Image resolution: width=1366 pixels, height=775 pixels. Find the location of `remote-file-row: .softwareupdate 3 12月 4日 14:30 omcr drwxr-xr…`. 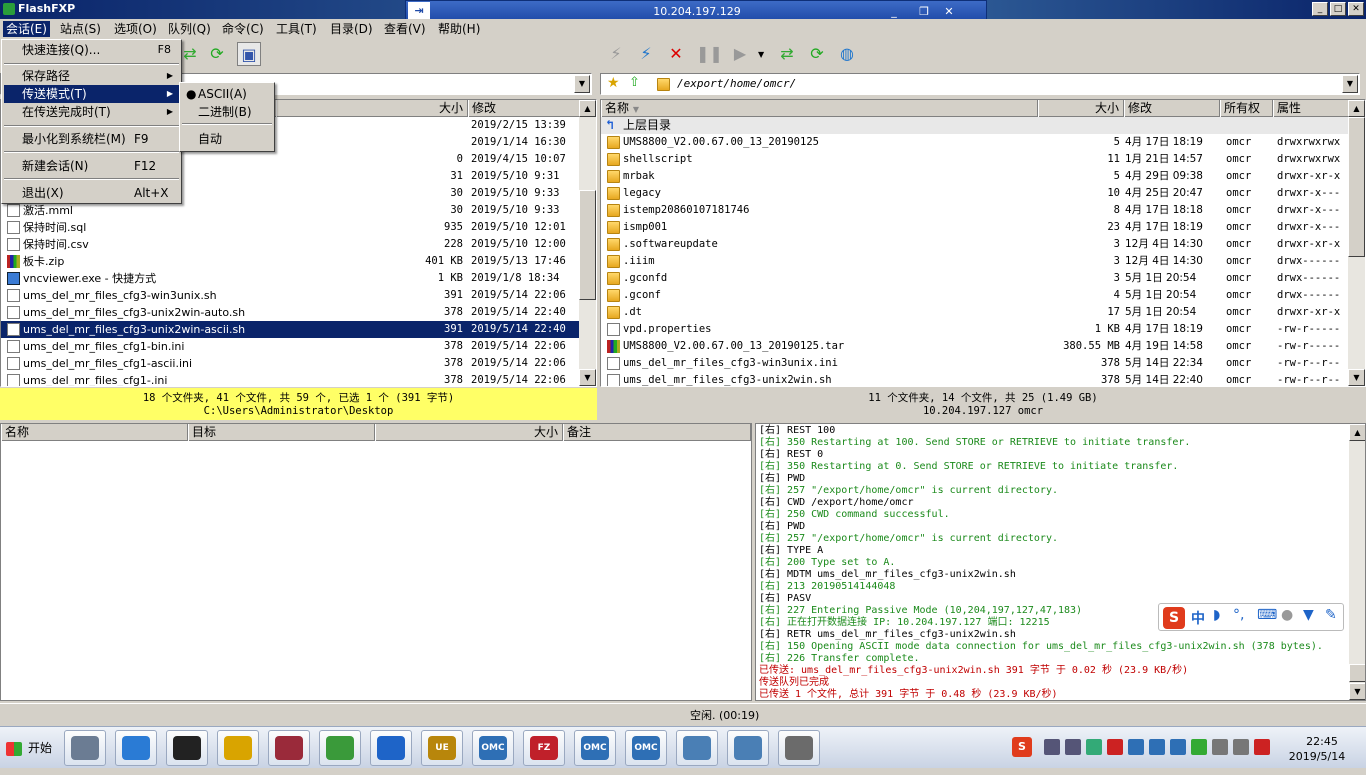

remote-file-row: .softwareupdate 3 12月 4日 14:30 omcr drwxr-xr… is located at coordinates (974, 244).